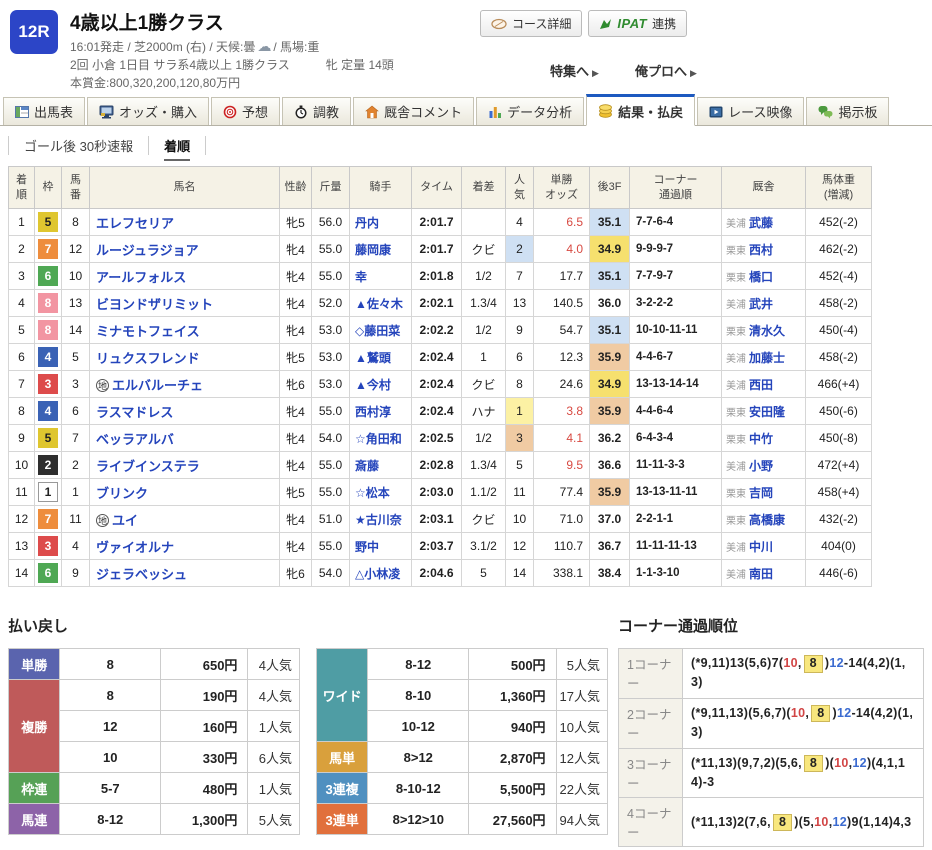  Describe the element at coordinates (141, 277) in the screenshot. I see `horse-name-link: アールフォルス` at that location.